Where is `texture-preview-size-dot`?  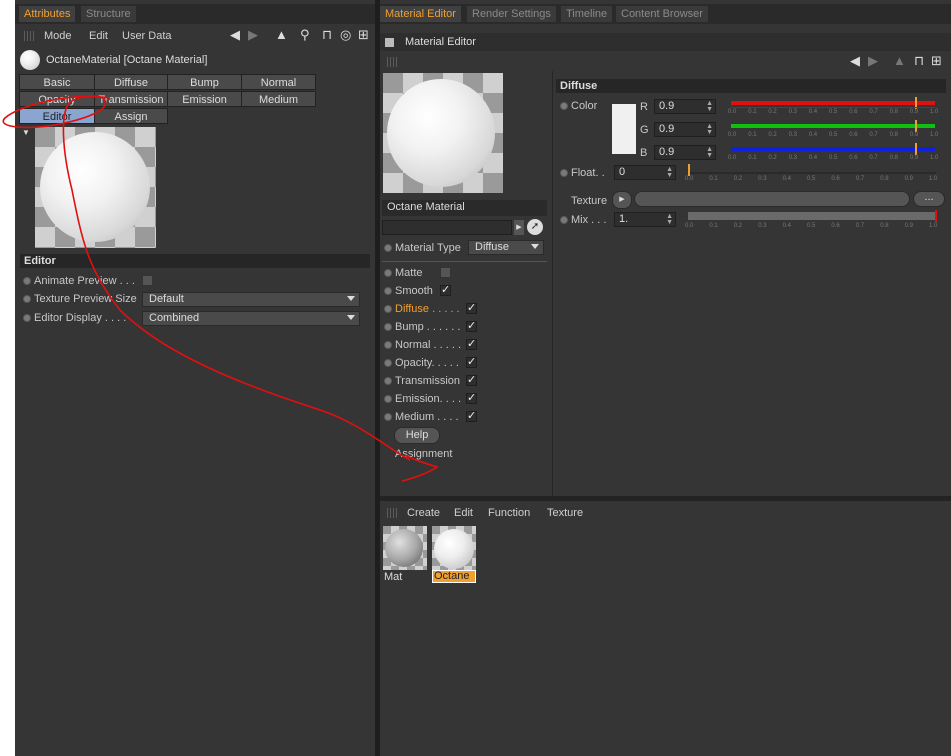
texture-preview-size-dot is located at coordinates (27, 299).